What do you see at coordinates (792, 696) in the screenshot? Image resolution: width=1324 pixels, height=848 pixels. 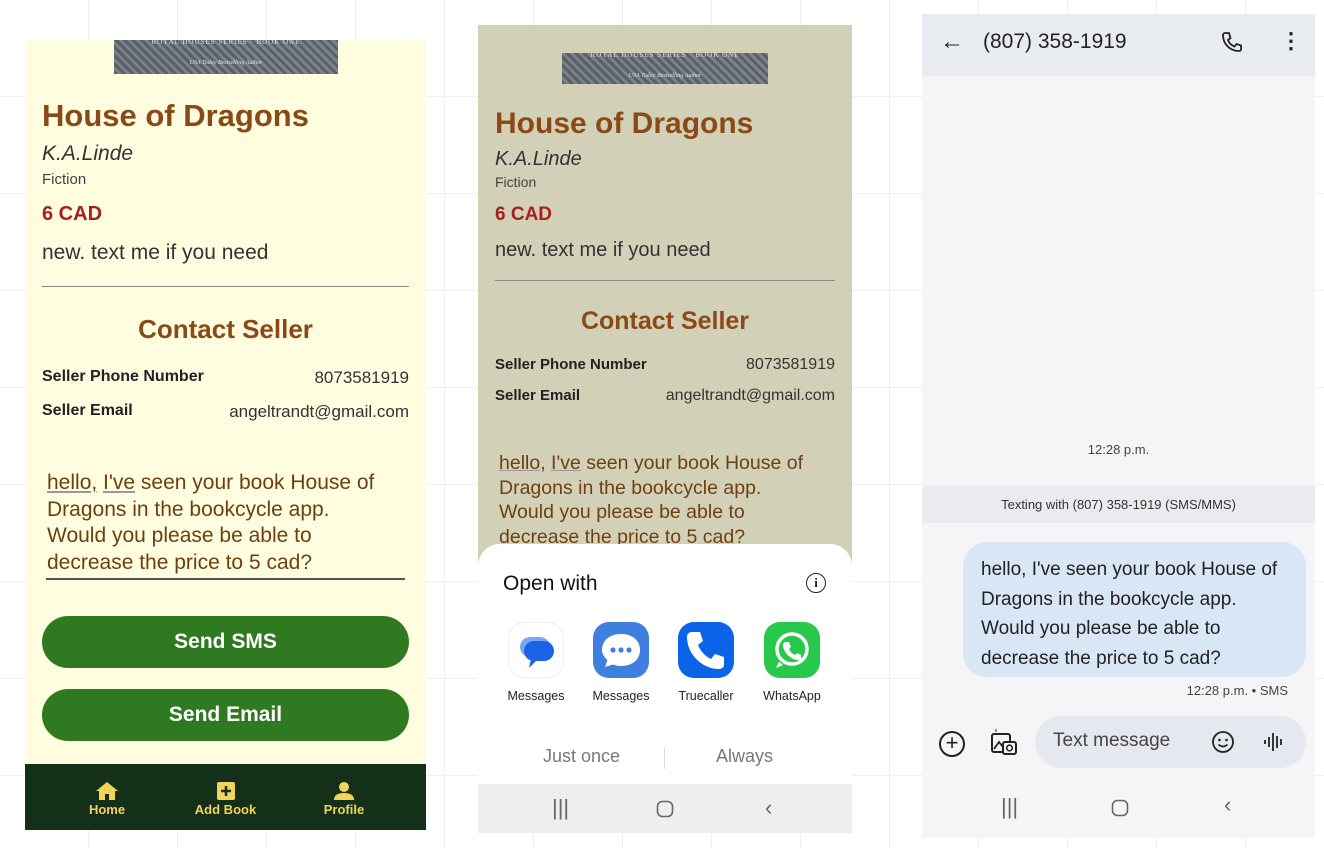 I see `app-label: WhatsApp` at bounding box center [792, 696].